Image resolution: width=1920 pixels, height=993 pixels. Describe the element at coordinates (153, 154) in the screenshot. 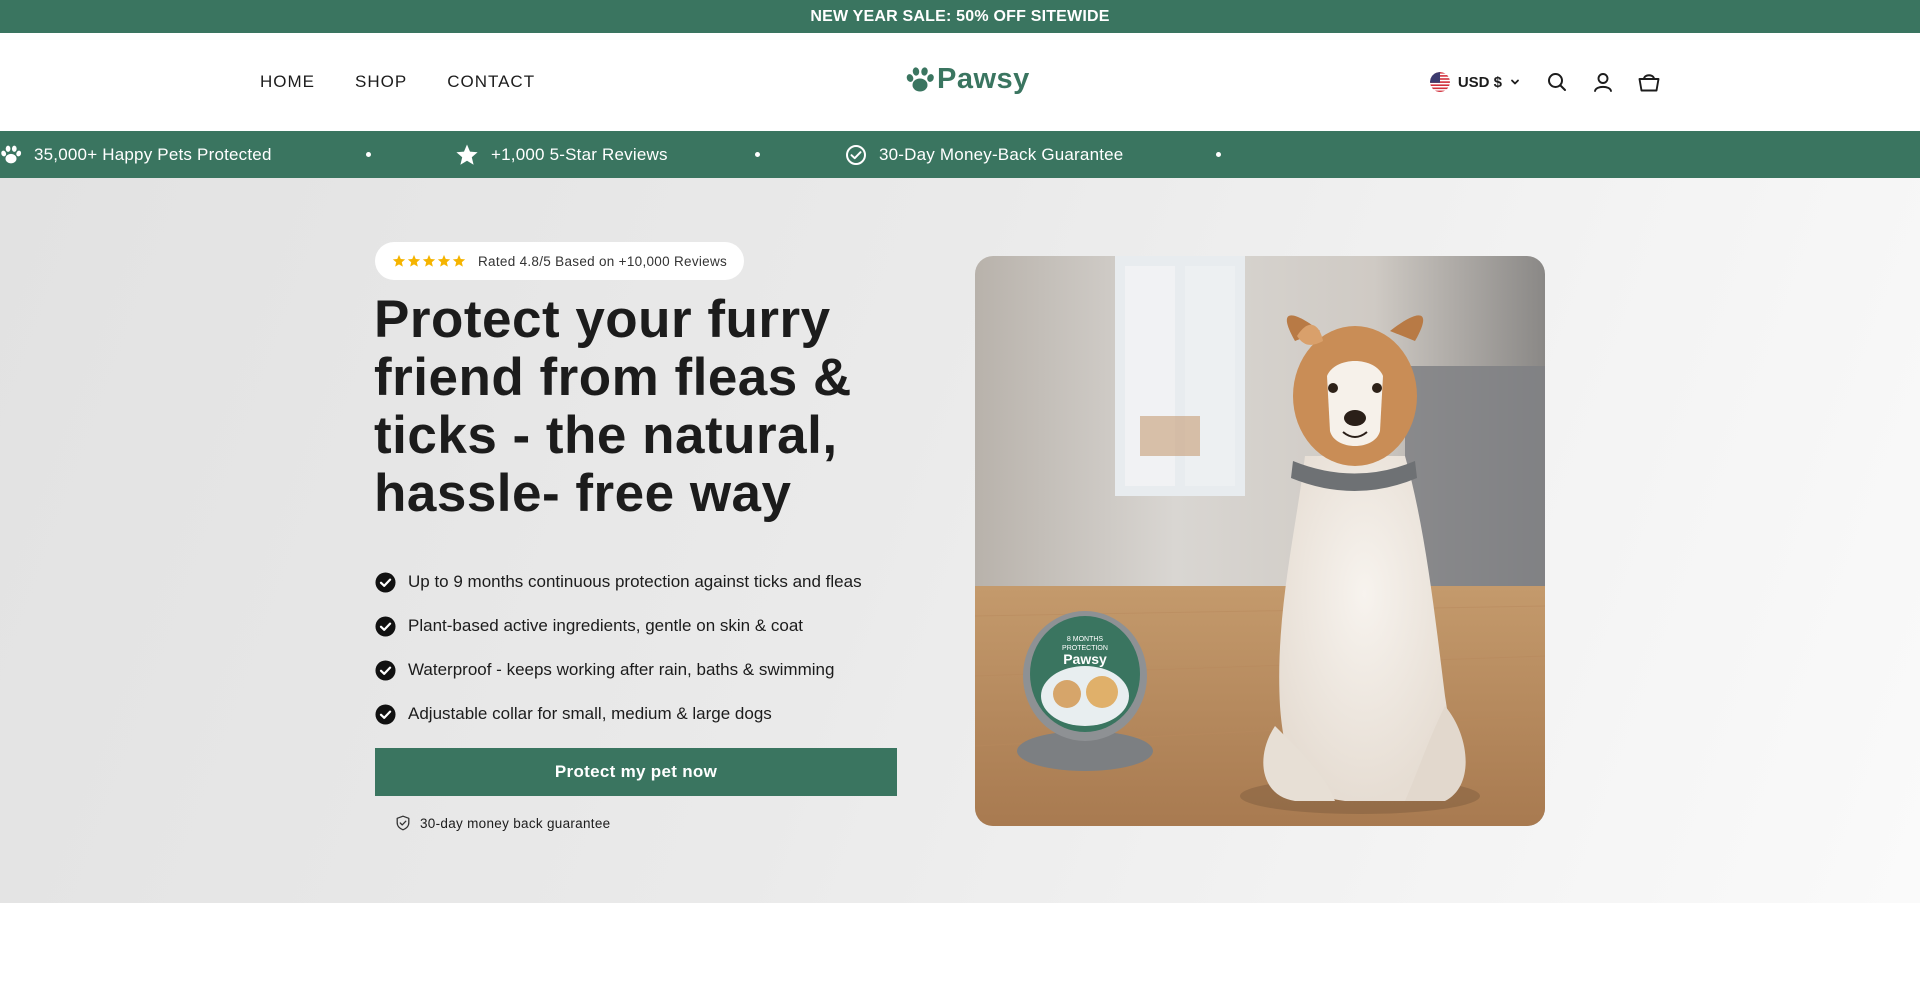

I see `trust-item-label: 35,000+ Happy Pets Protected` at that location.